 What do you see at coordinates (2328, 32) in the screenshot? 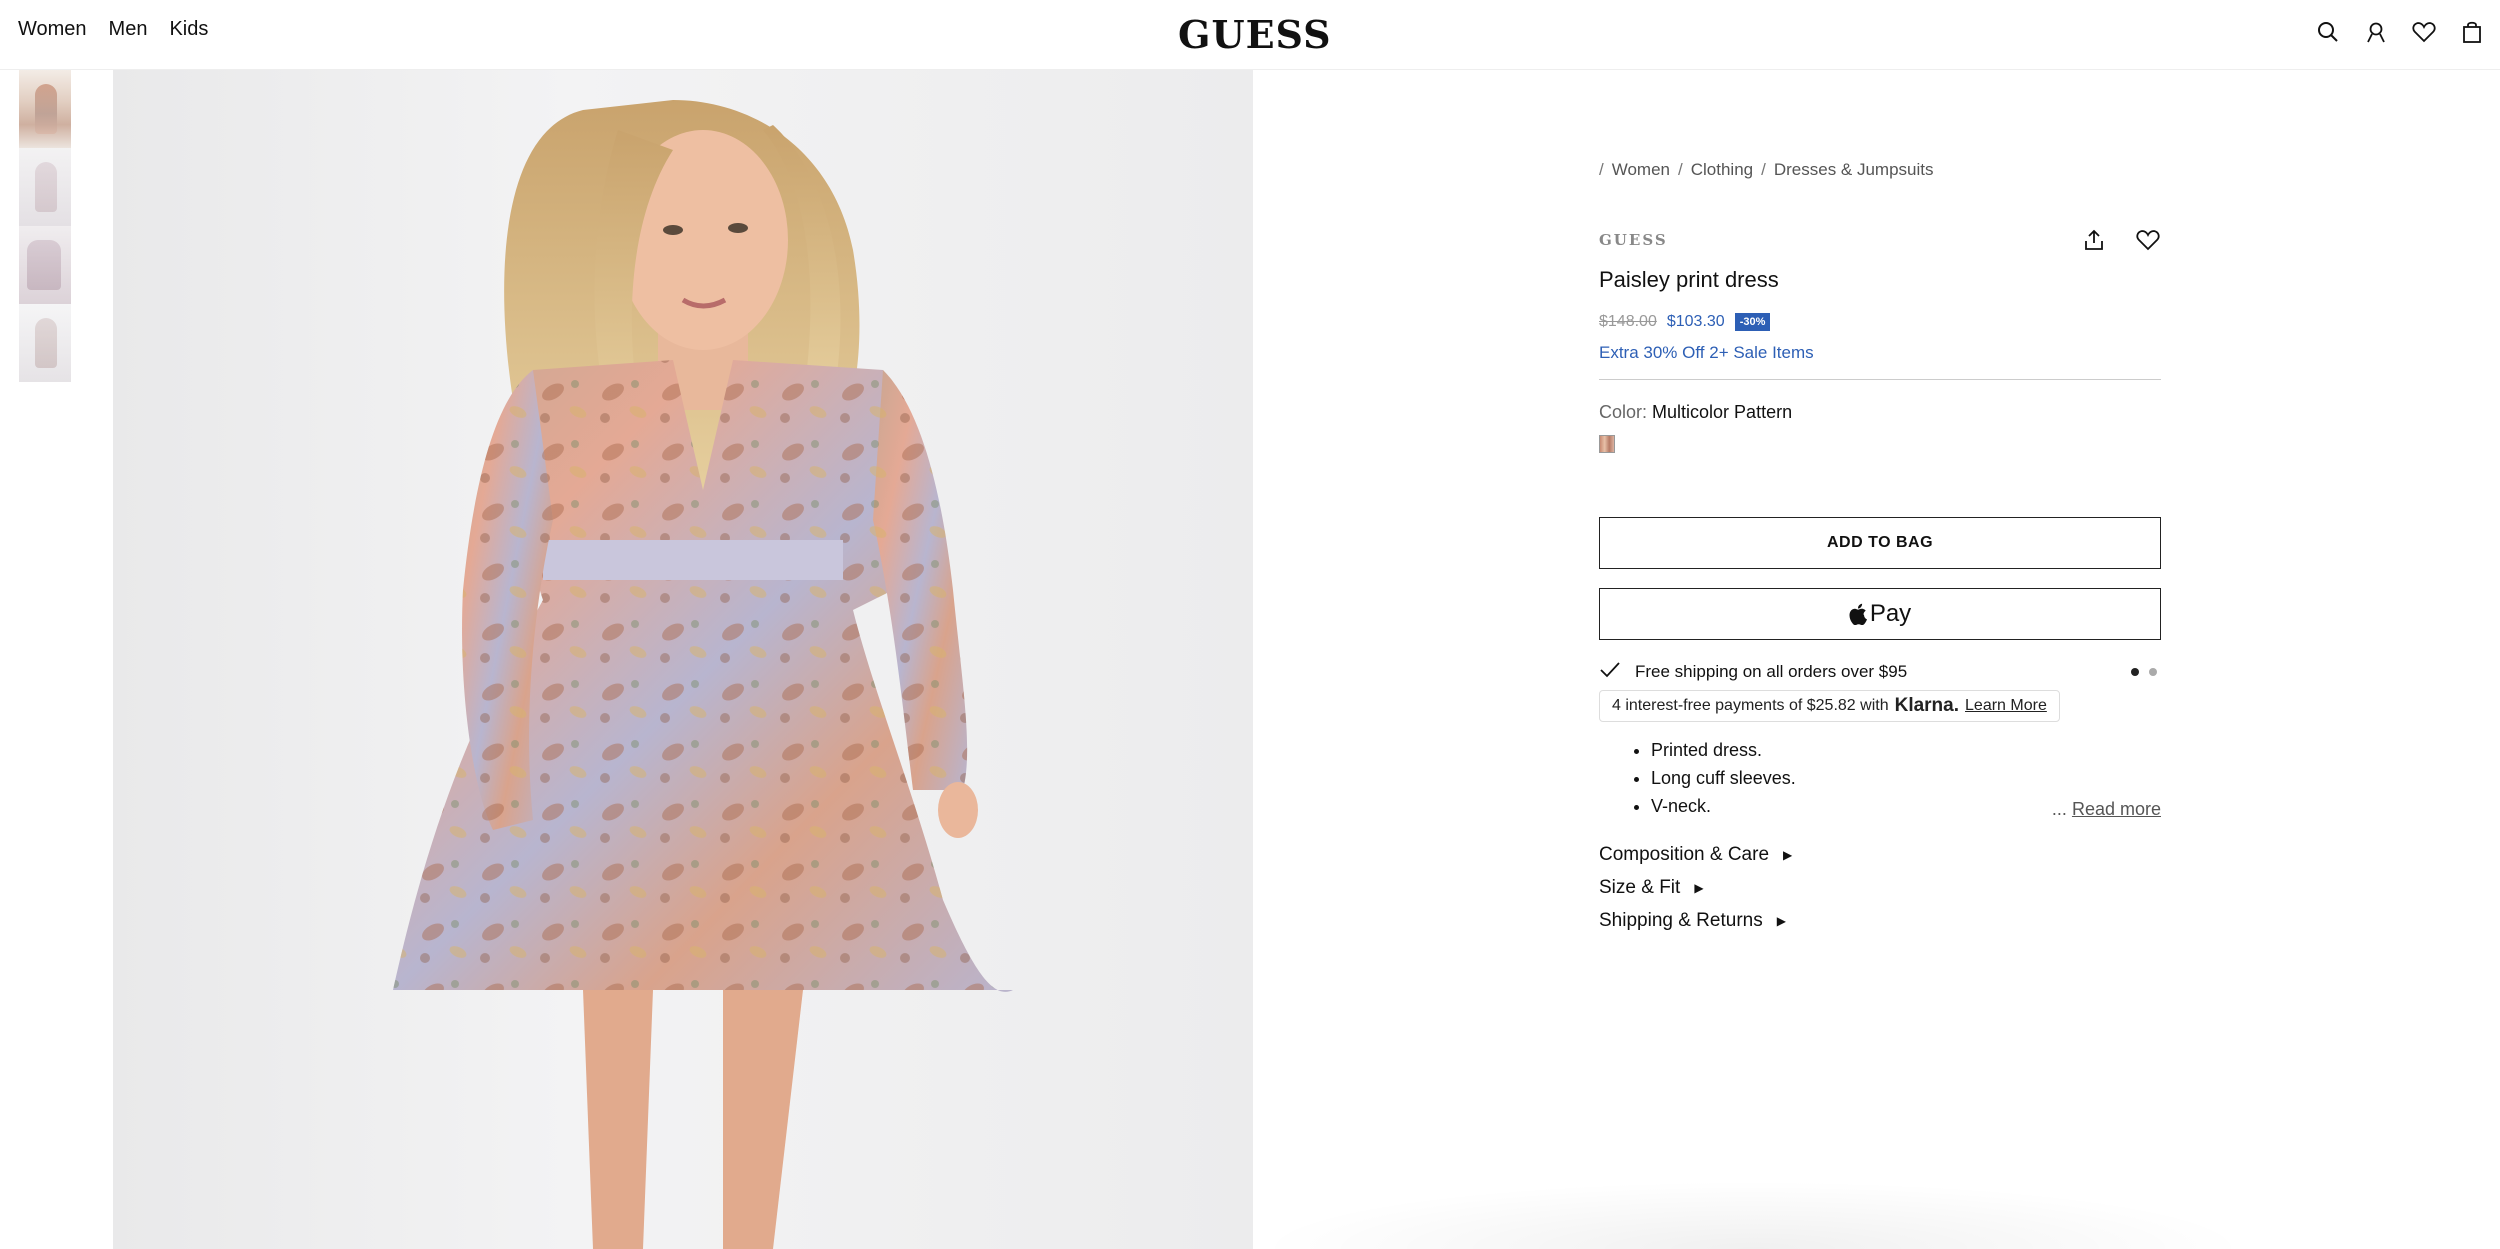
I see `search-icon` at bounding box center [2328, 32].